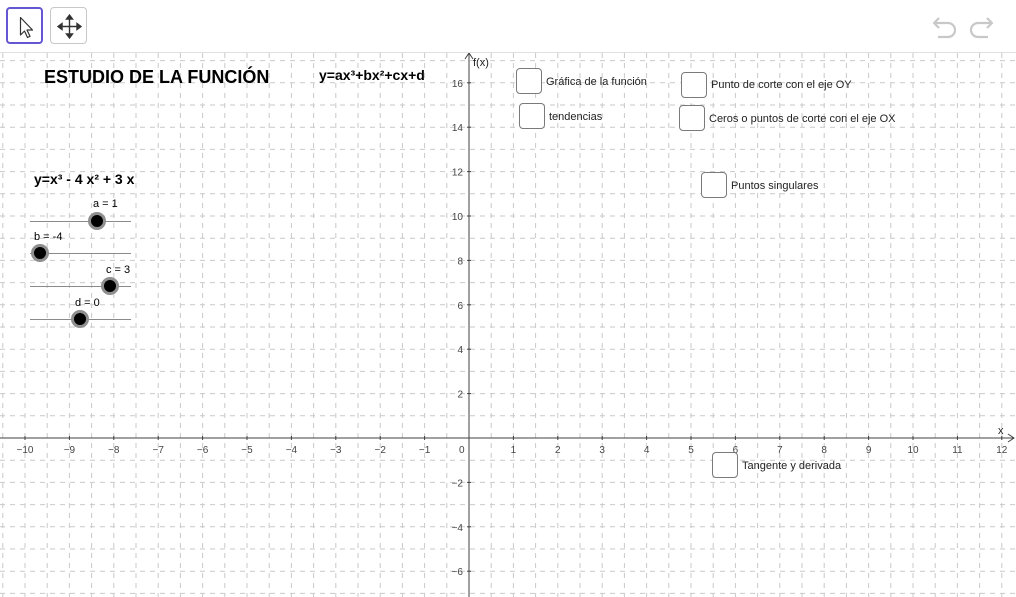 This screenshot has height=597, width=1016. I want to click on redo-icon, so click(981, 26).